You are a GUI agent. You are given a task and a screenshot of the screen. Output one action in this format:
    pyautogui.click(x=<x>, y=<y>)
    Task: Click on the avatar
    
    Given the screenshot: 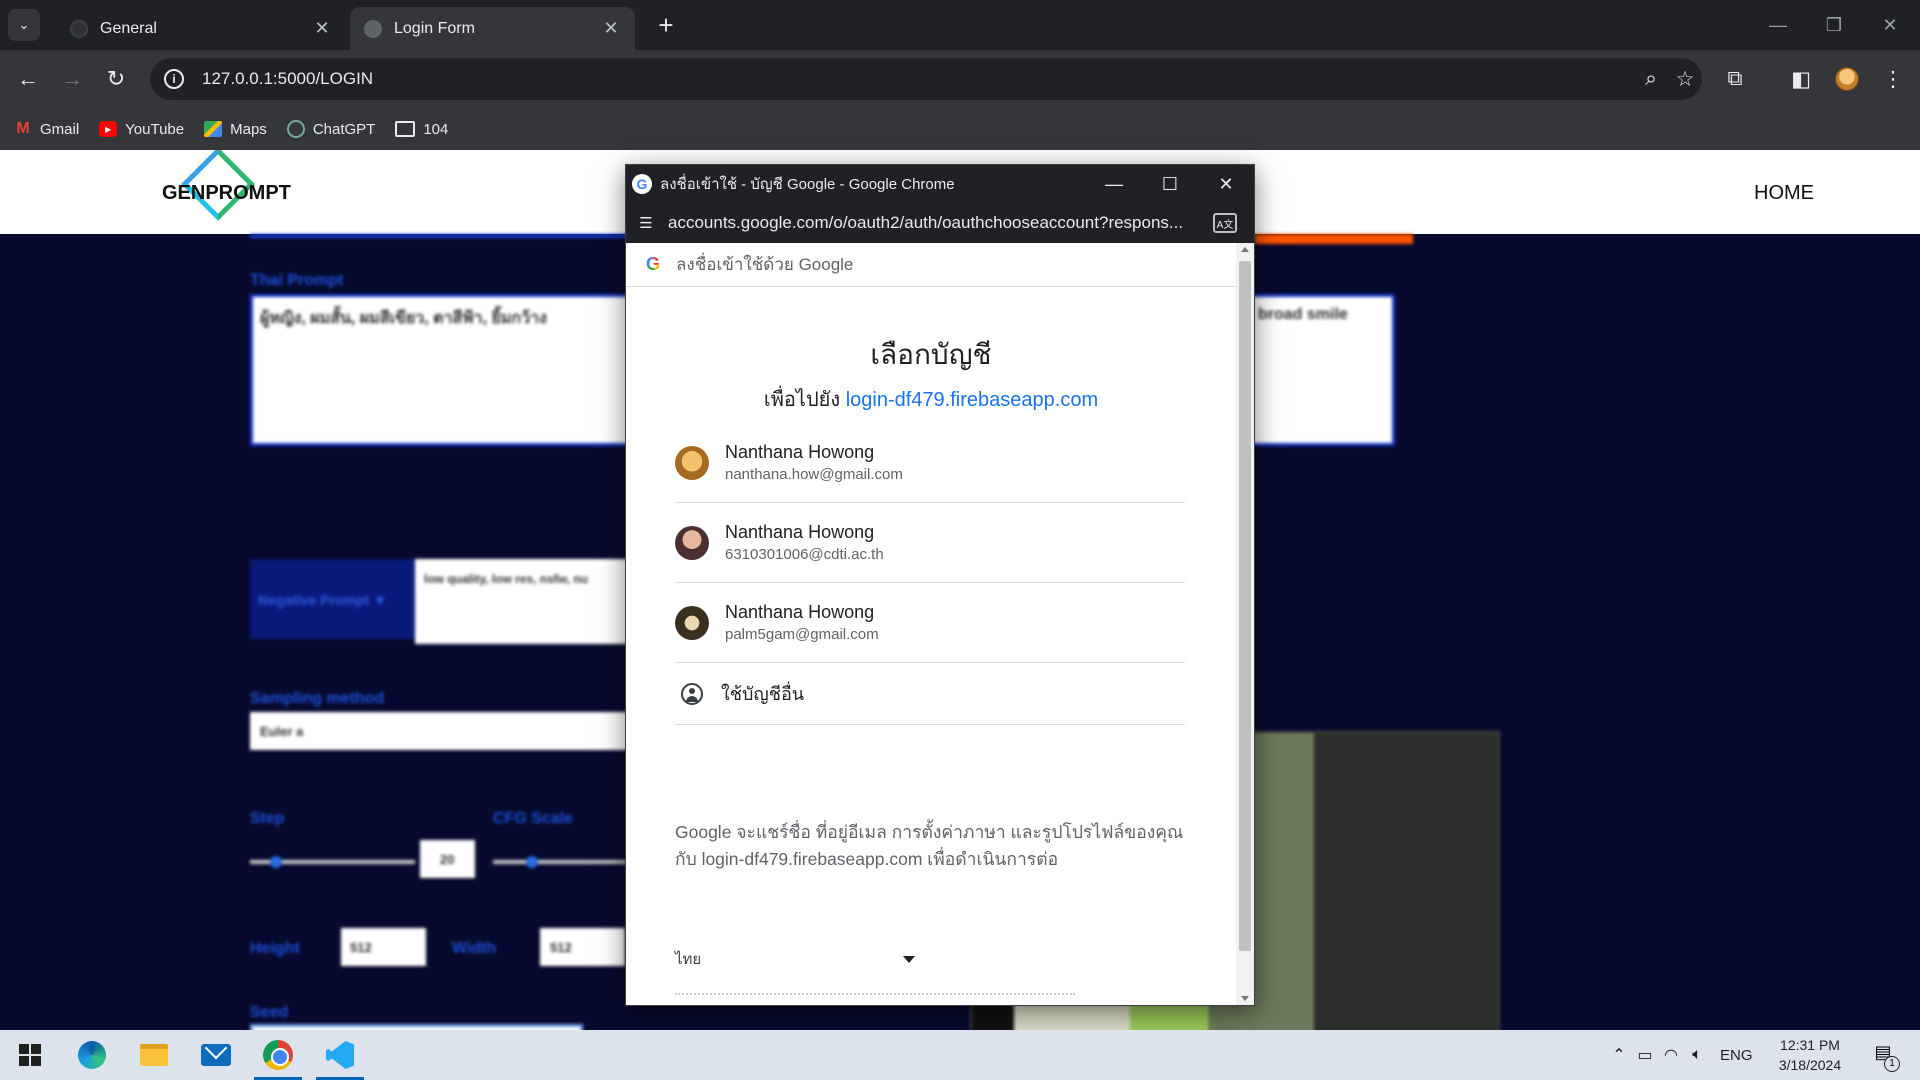 What is the action you would take?
    pyautogui.click(x=692, y=622)
    